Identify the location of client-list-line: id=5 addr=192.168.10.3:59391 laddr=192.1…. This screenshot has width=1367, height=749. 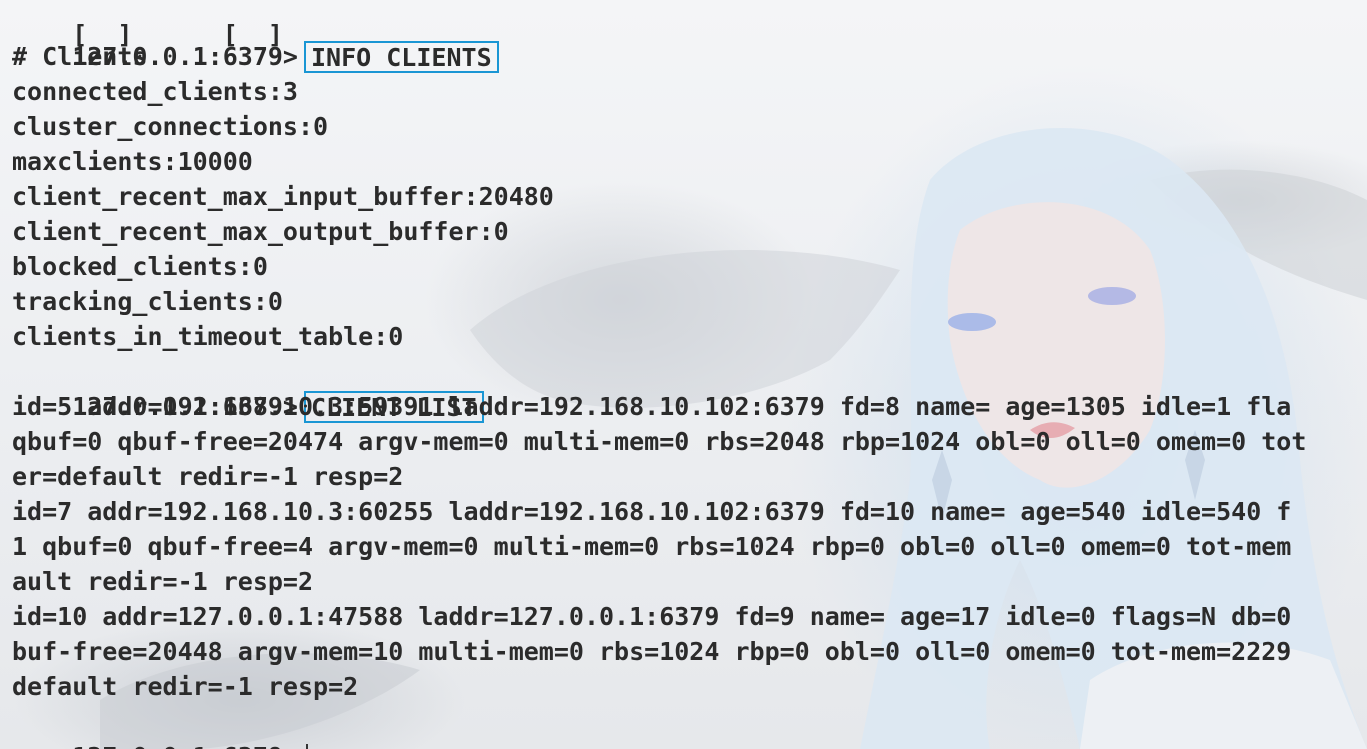
(652, 406).